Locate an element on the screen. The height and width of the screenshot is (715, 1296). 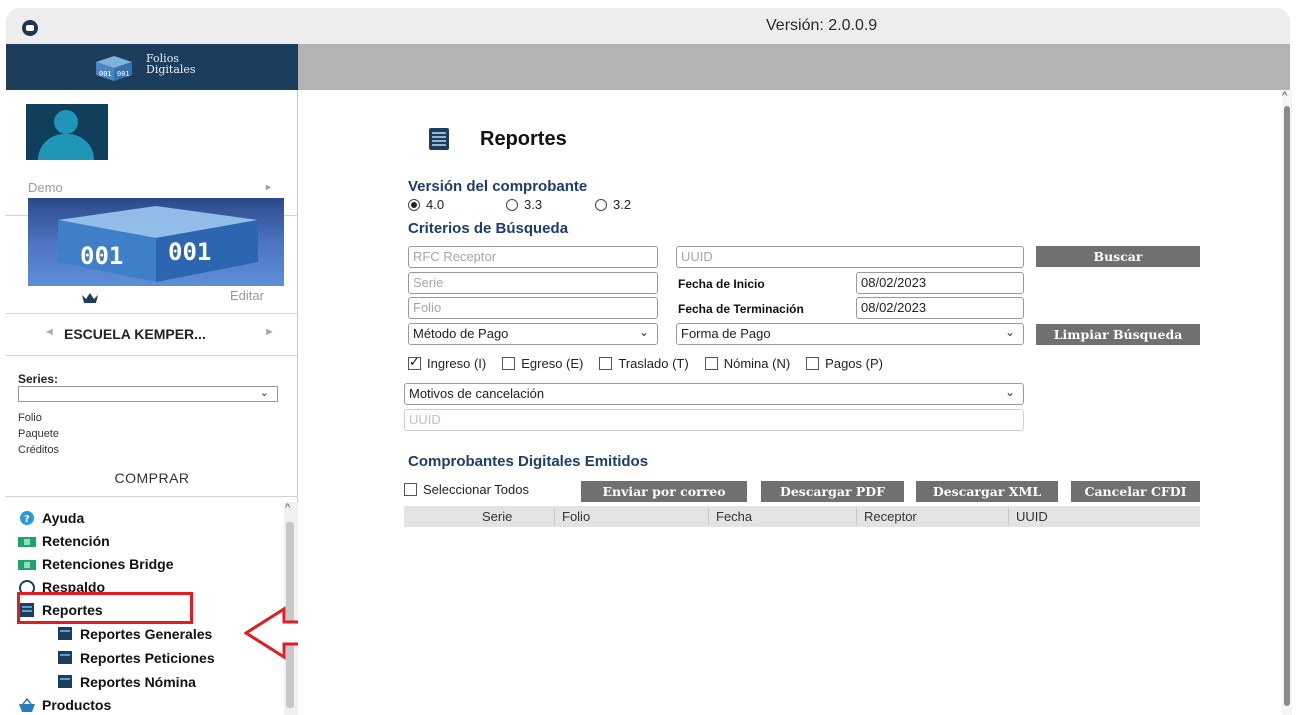
demo-arrow-icon: ► is located at coordinates (268, 187).